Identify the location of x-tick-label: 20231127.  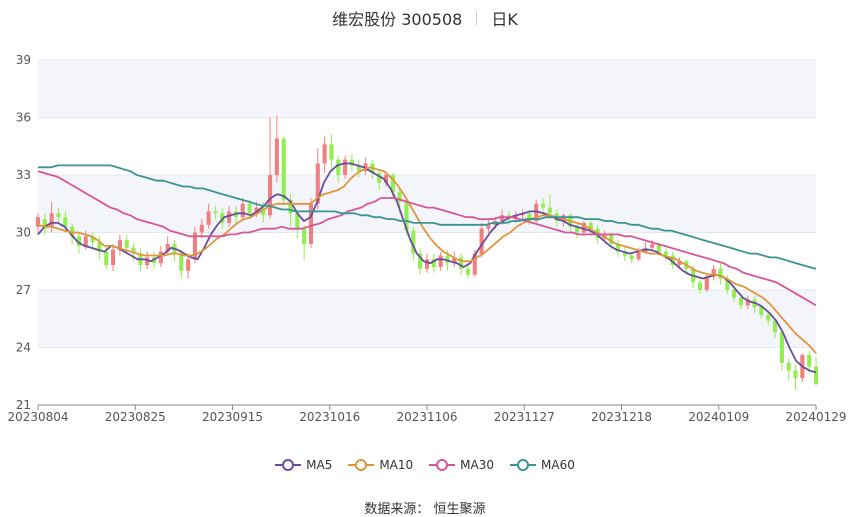
(524, 417).